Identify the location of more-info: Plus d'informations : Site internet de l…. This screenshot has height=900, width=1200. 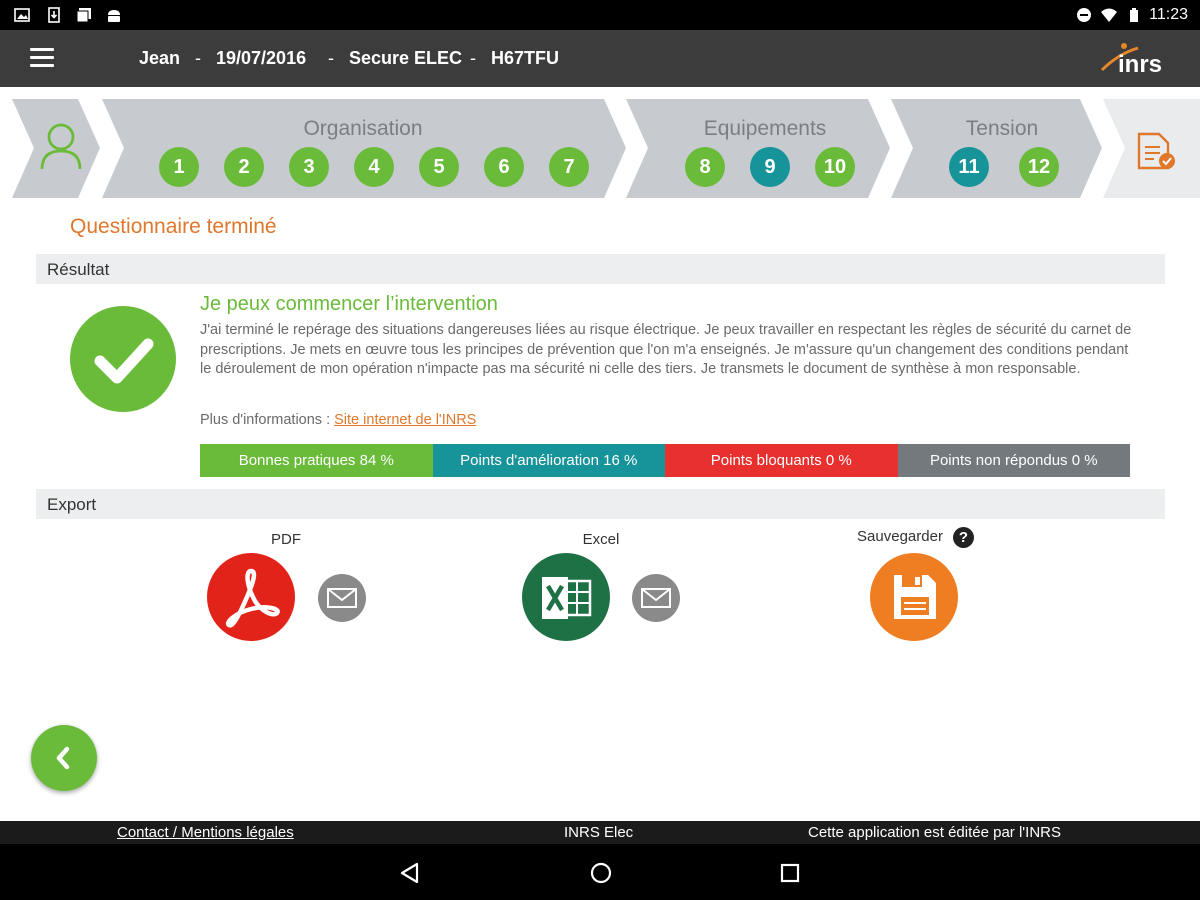
(338, 420).